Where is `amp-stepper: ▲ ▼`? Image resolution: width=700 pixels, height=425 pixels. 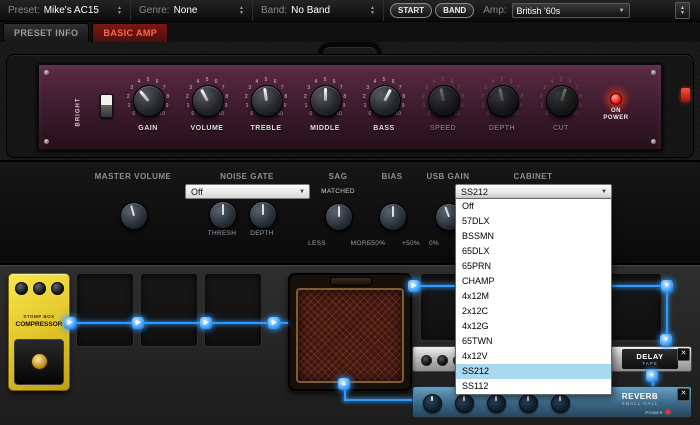 amp-stepper: ▲ ▼ is located at coordinates (682, 10).